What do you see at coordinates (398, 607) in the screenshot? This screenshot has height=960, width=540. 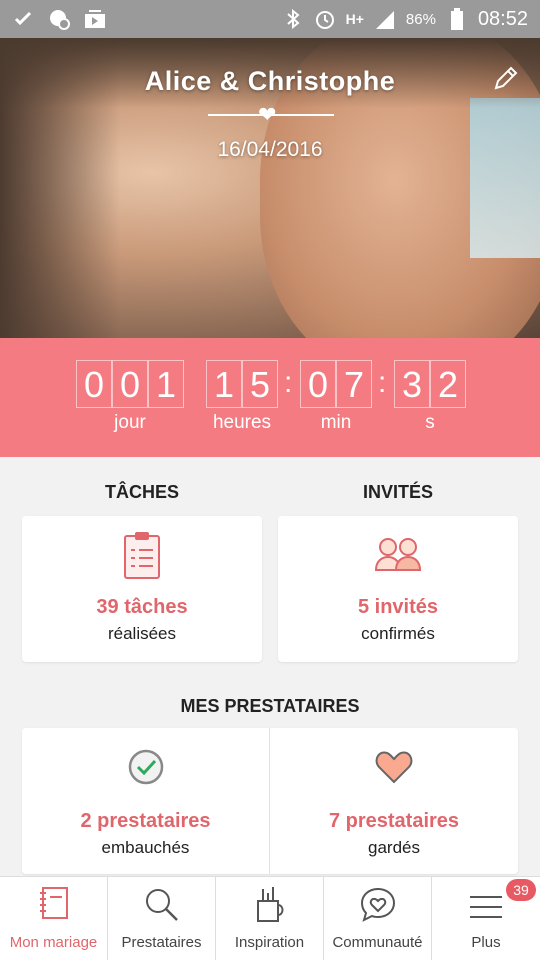 I see `guests-count: 5 invités` at bounding box center [398, 607].